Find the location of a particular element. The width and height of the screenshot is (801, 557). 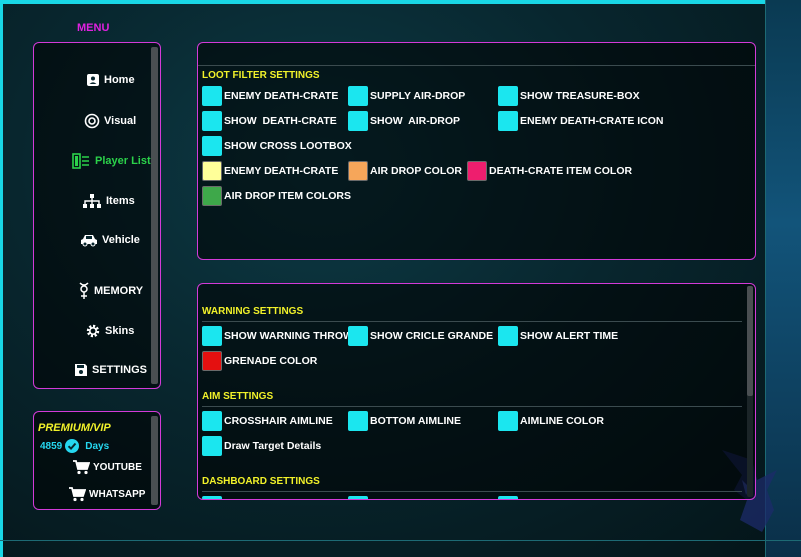

color-grenade: GRENADE COLOR is located at coordinates (259, 361).